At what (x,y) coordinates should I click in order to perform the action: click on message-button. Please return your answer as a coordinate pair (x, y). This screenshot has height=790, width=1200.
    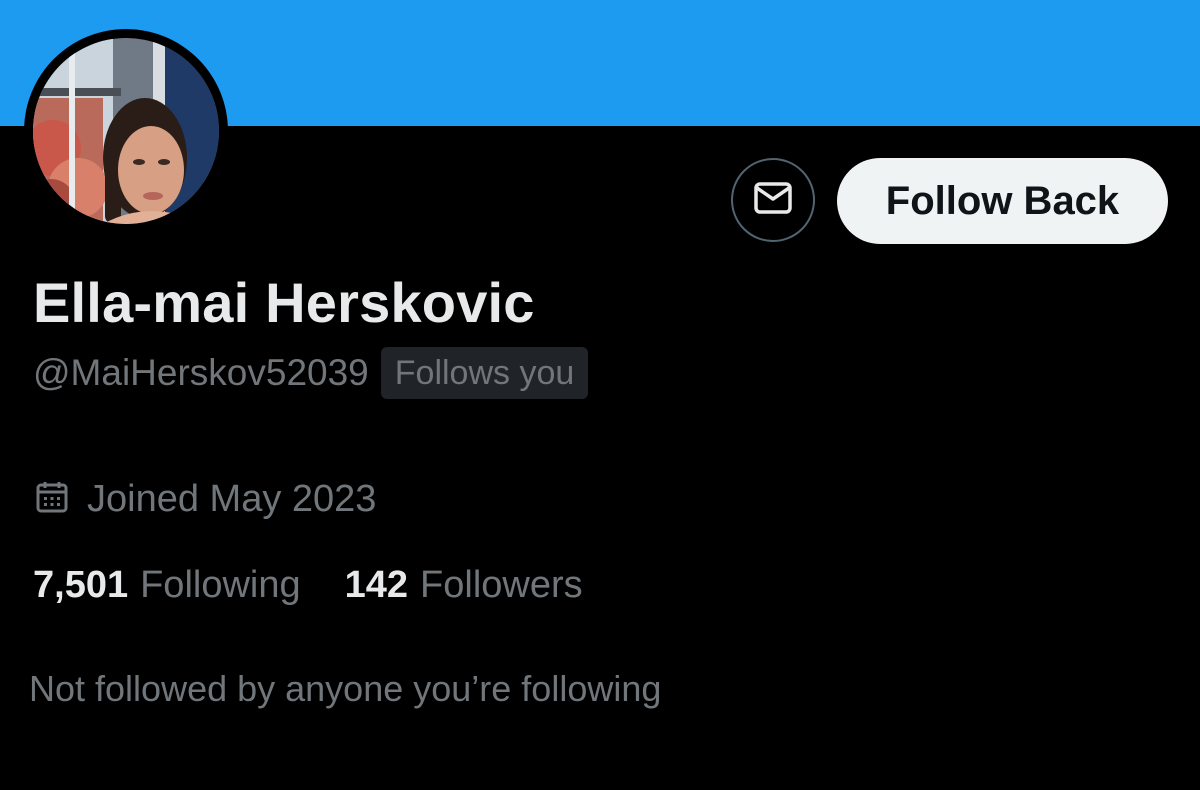
    Looking at the image, I should click on (773, 200).